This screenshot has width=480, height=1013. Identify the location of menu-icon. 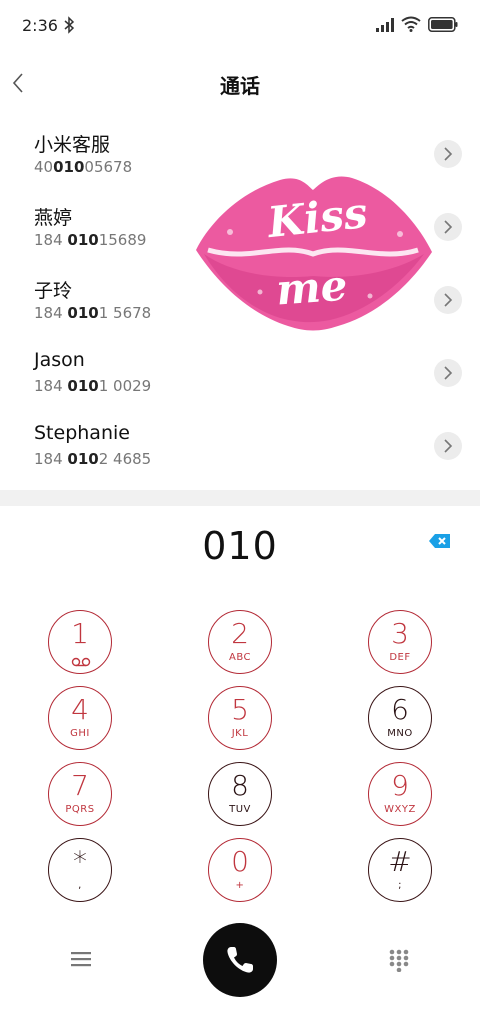
(81, 959).